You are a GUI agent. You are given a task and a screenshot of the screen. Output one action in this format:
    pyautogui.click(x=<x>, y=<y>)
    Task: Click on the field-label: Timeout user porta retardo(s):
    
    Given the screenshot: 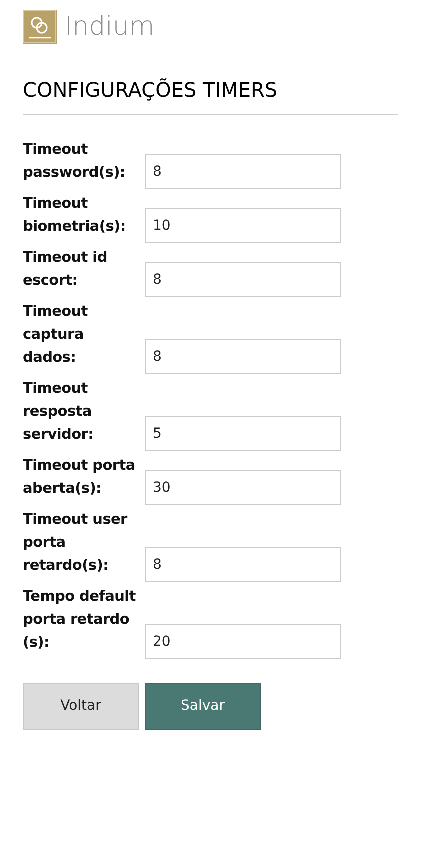 What is the action you would take?
    pyautogui.click(x=76, y=543)
    